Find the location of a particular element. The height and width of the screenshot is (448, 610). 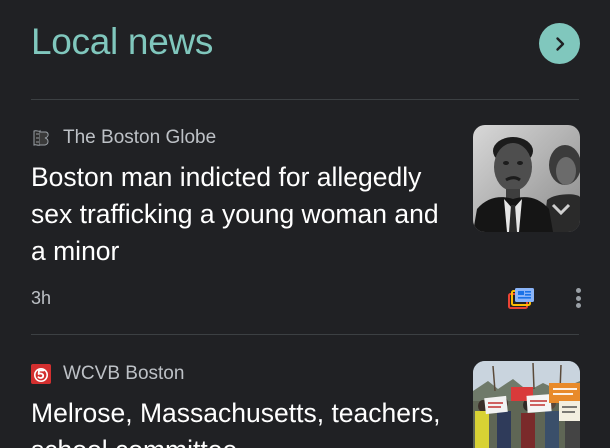

chevron-right-icon is located at coordinates (559, 43).